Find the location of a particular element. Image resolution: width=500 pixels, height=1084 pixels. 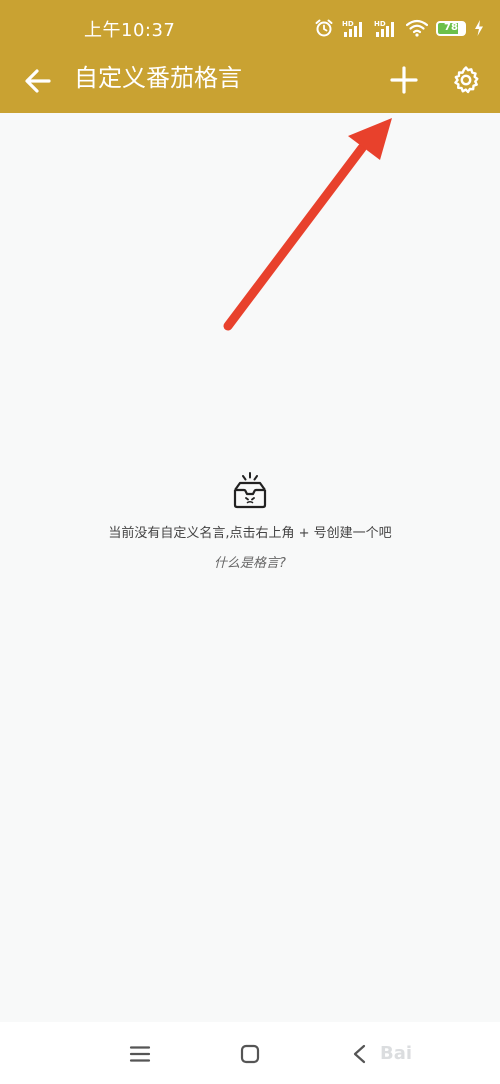

back-chevron-icon is located at coordinates (359, 1054).